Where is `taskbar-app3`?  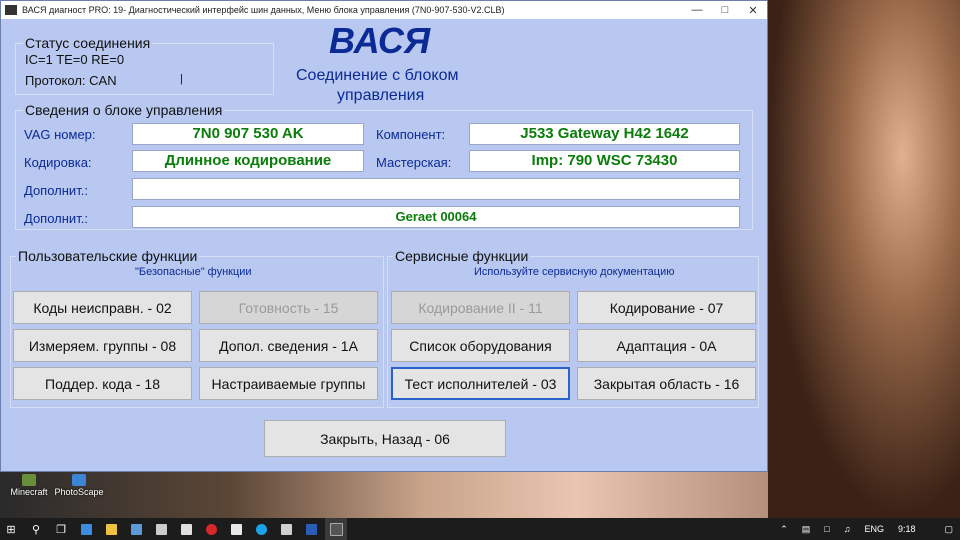
taskbar-app3 is located at coordinates (236, 529).